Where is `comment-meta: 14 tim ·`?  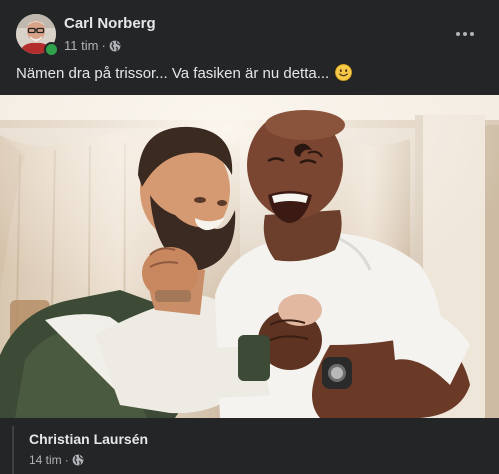 comment-meta: 14 tim · is located at coordinates (56, 460).